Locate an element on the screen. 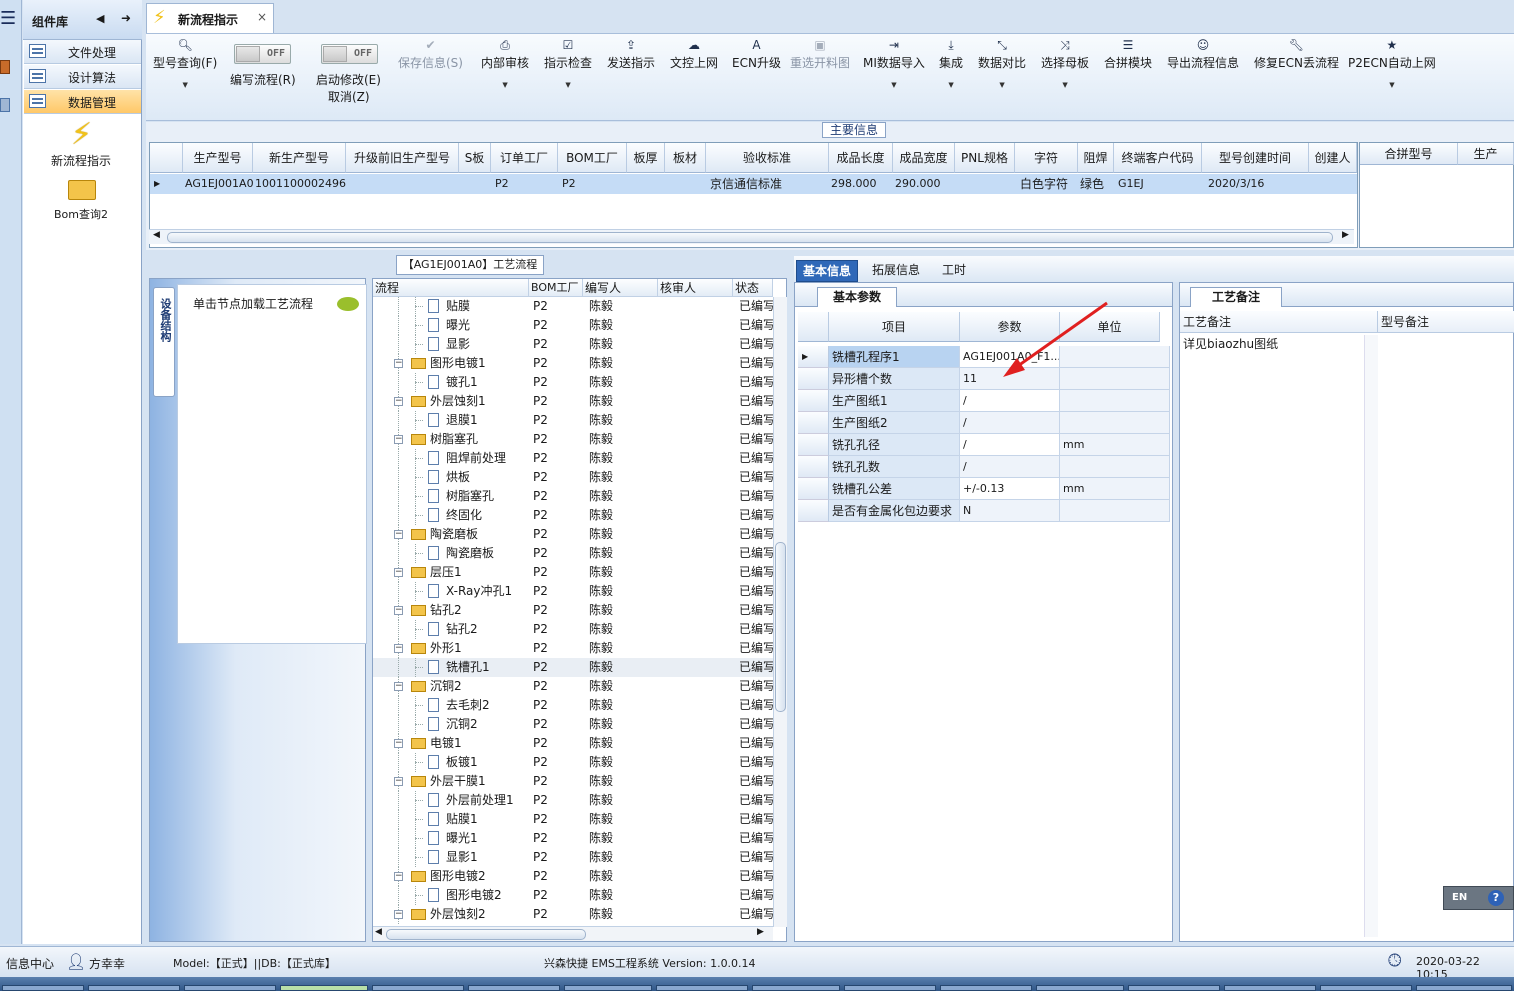 The image size is (1514, 991). tree-row: − 钻孔2 P2 陈毅 已编写 is located at coordinates (573, 610).